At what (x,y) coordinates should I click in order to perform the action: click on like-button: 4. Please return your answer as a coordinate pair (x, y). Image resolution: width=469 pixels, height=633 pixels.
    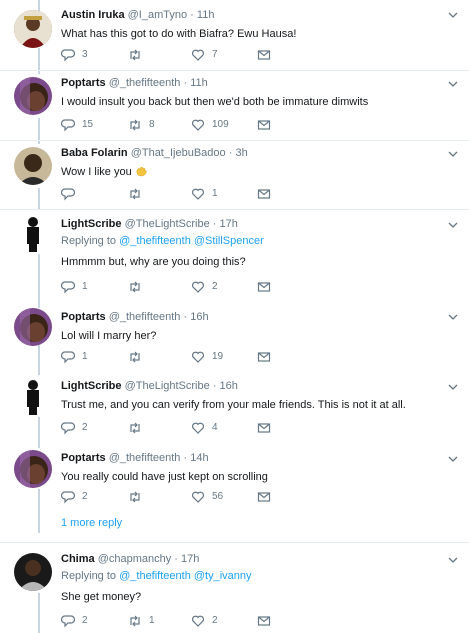
    Looking at the image, I should click on (204, 428).